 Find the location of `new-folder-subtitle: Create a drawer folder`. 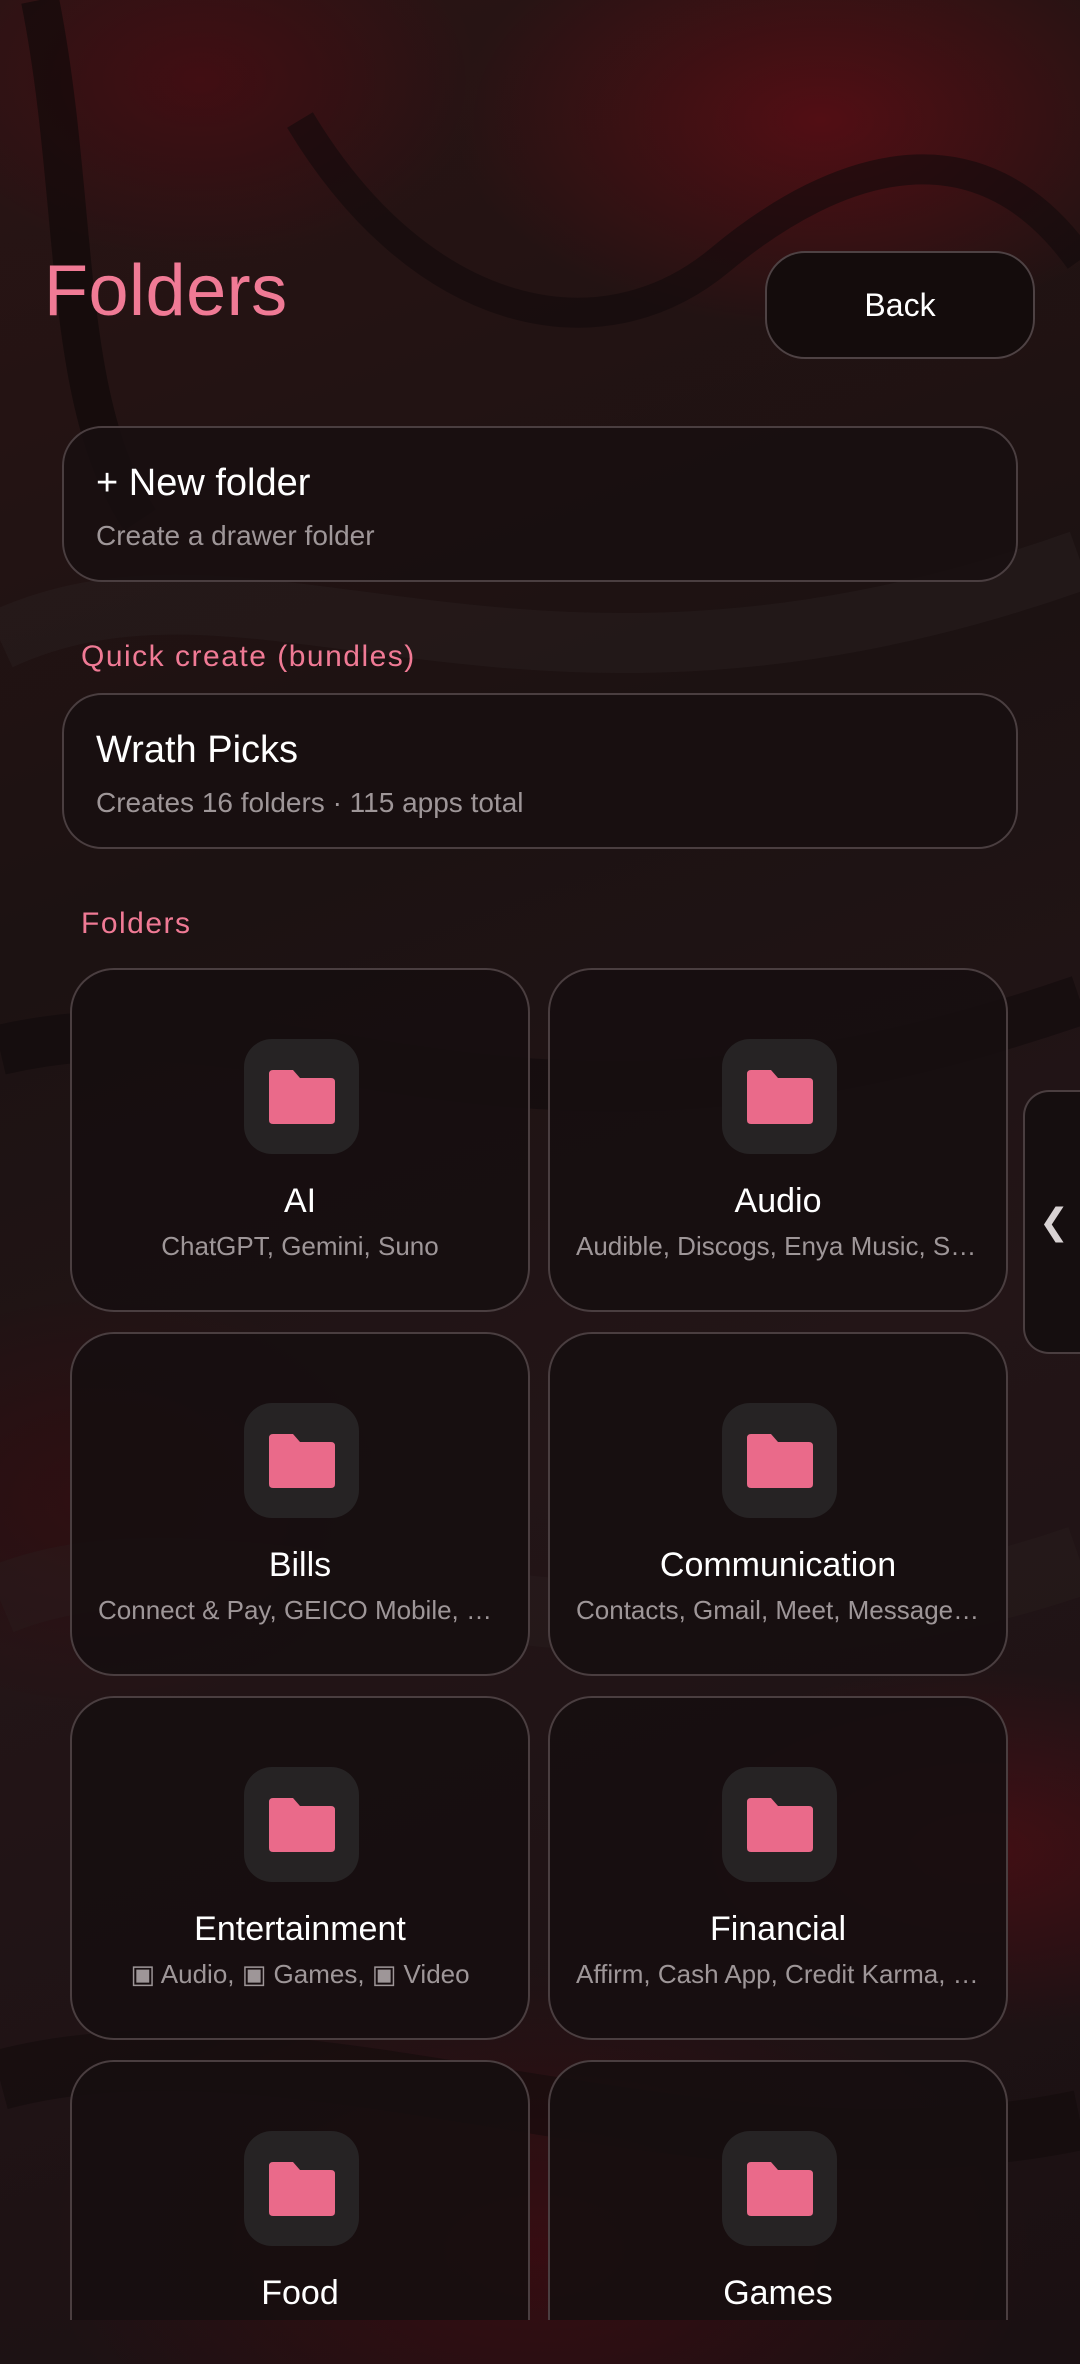

new-folder-subtitle: Create a drawer folder is located at coordinates (235, 535).